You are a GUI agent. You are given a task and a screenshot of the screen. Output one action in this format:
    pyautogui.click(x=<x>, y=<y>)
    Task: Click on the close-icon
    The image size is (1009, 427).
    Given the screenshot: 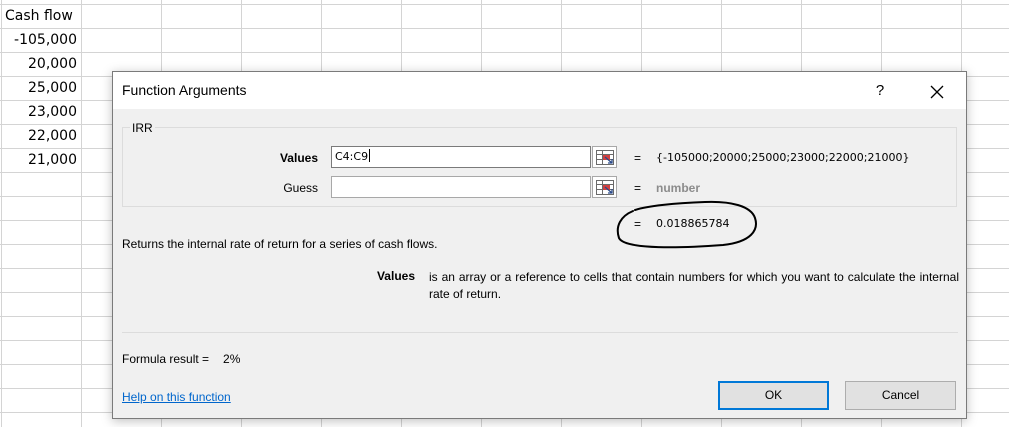 What is the action you would take?
    pyautogui.click(x=937, y=92)
    